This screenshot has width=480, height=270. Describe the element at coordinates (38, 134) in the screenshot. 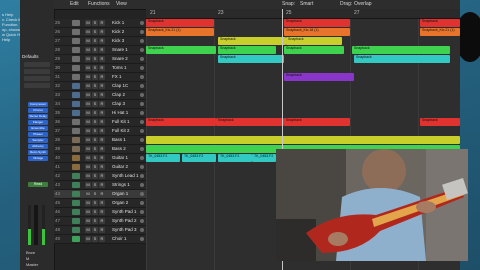

I see `plugin-slot: Phaser` at that location.